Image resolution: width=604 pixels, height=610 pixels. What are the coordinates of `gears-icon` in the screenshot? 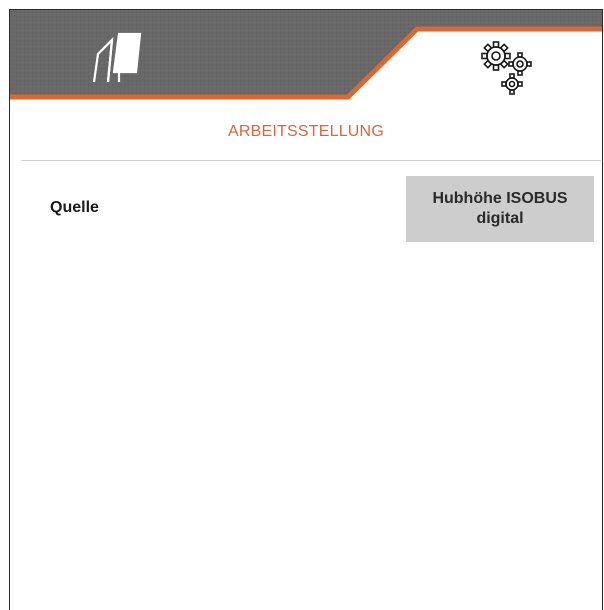 It's located at (506, 68).